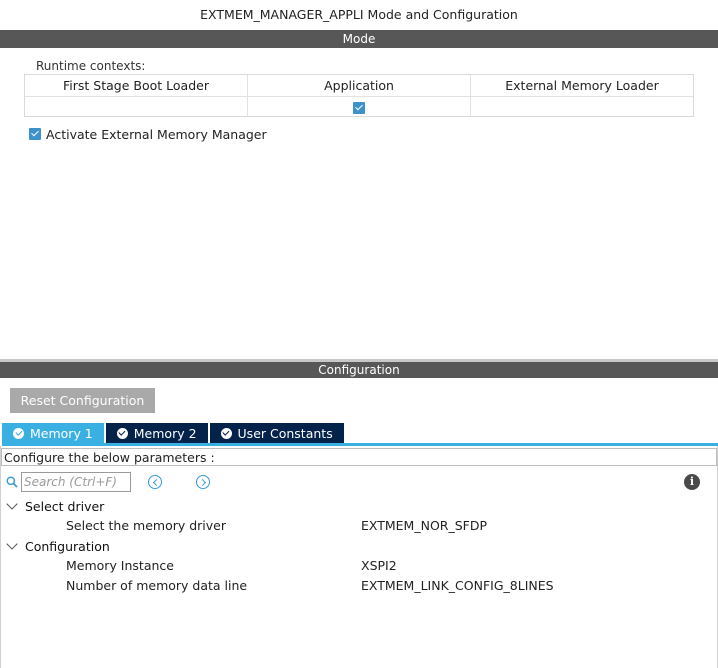  What do you see at coordinates (424, 526) in the screenshot?
I see `param-value-memory-driver: EXTMEM_NOR_SFDP` at bounding box center [424, 526].